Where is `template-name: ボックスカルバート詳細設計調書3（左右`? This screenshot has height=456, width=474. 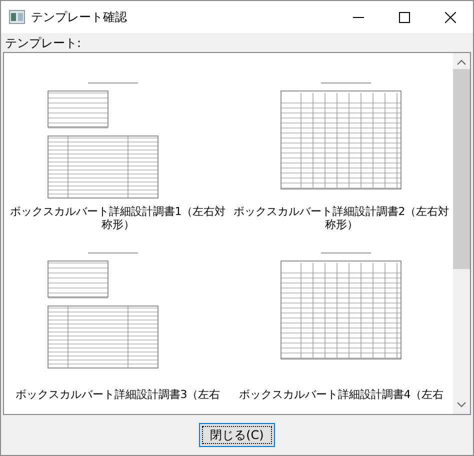
template-name: ボックスカルバート詳細設計調書3（左右 is located at coordinates (118, 394).